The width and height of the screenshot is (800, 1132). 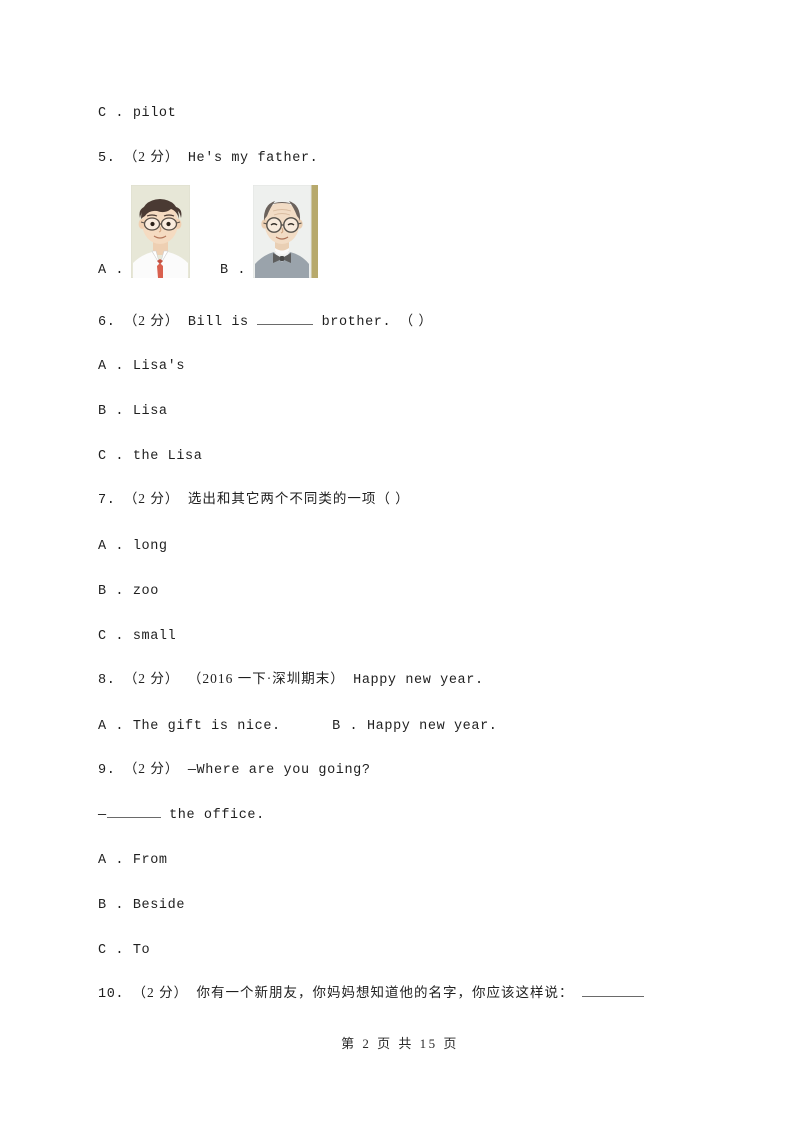 I want to click on question-6-option-c: C . the Lisa, so click(x=150, y=457).